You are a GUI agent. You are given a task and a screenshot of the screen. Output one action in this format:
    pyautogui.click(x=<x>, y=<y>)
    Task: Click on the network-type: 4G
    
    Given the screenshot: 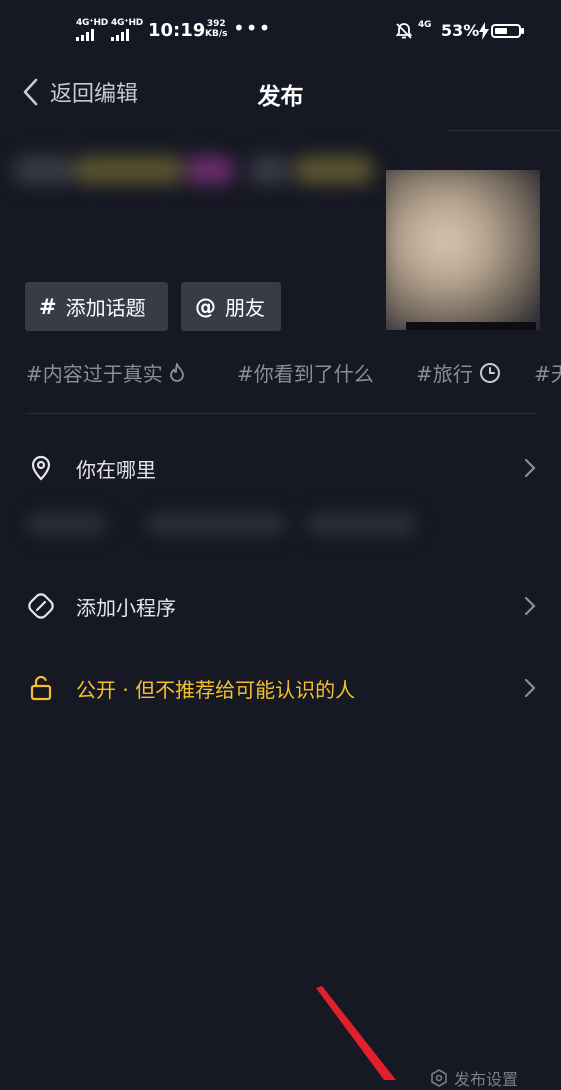 What is the action you would take?
    pyautogui.click(x=425, y=25)
    